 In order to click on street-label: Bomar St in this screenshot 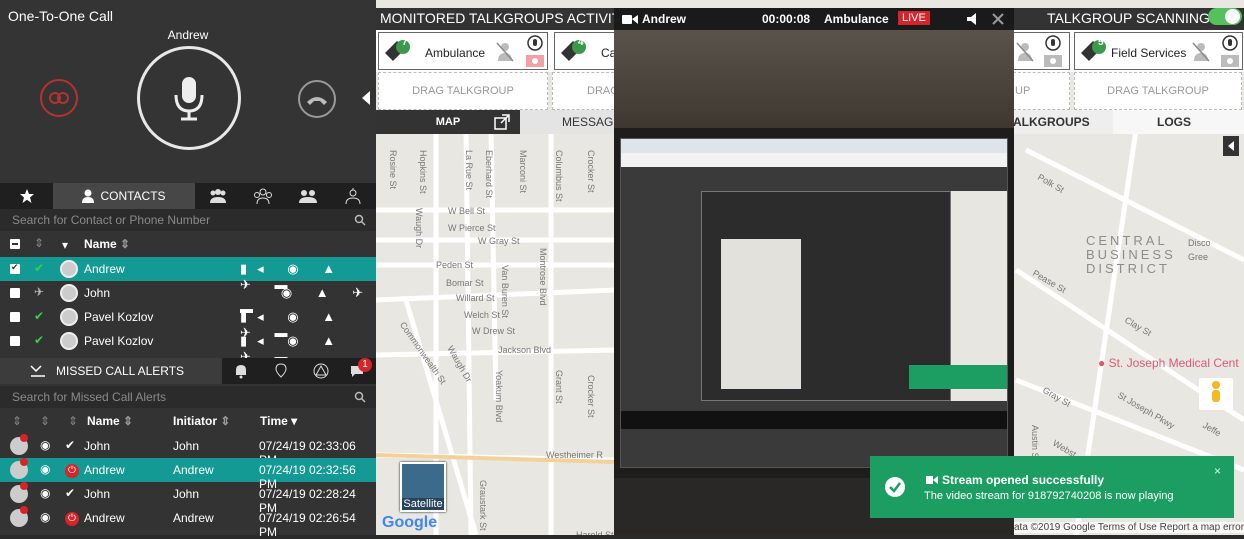, I will do `click(465, 283)`.